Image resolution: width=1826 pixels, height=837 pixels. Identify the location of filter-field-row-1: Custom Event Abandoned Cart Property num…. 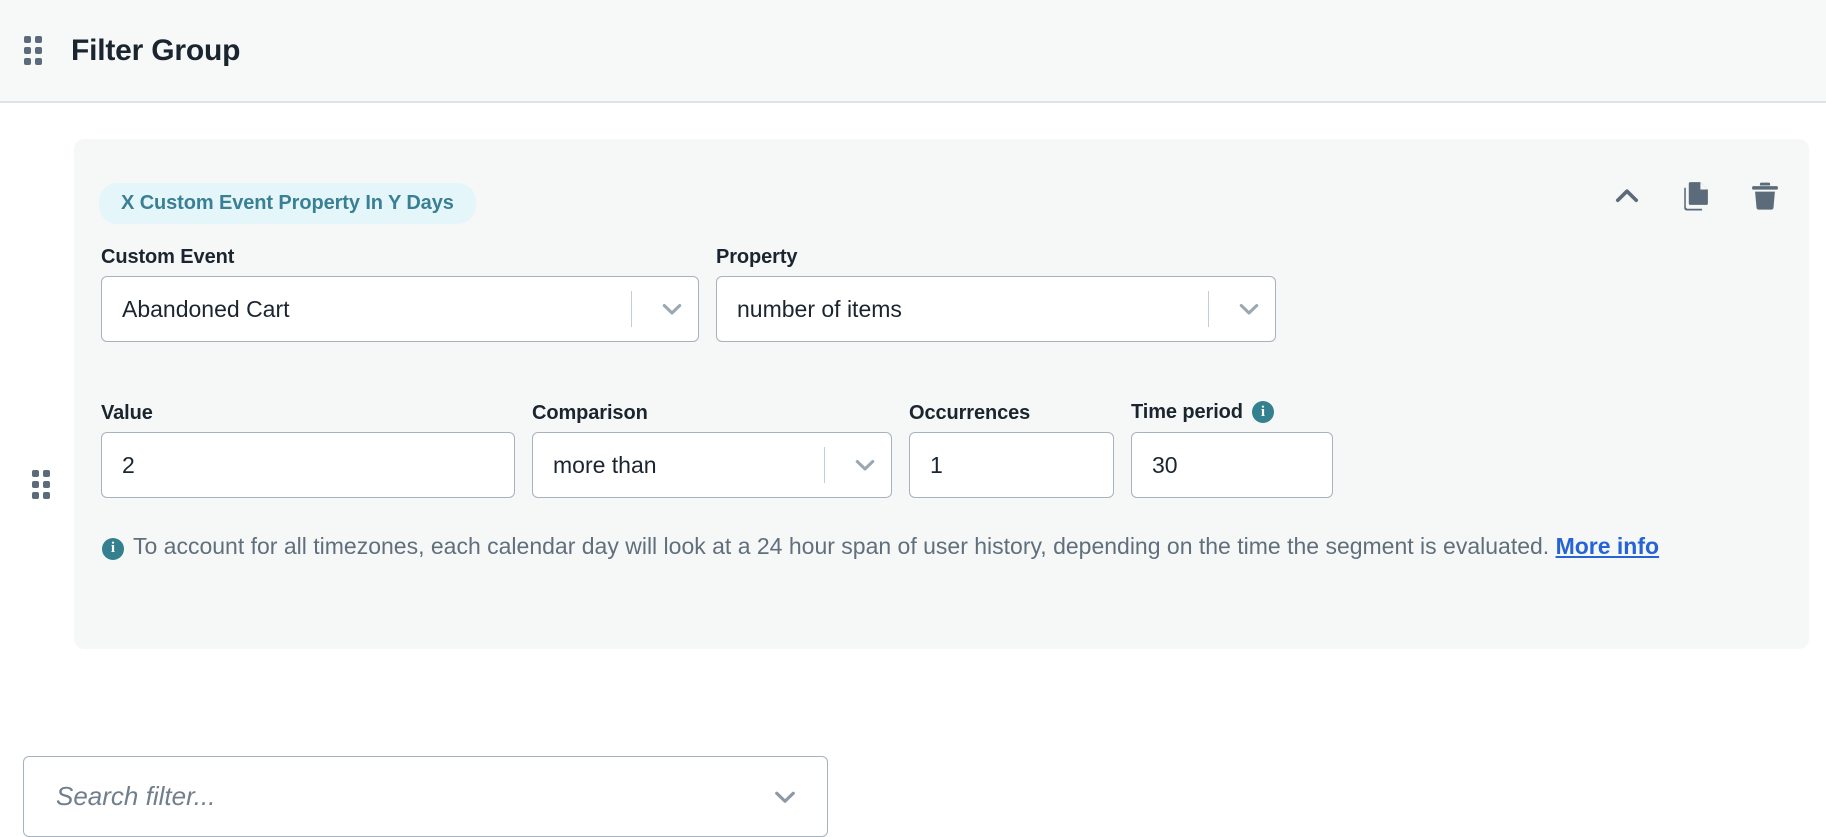
(688, 294).